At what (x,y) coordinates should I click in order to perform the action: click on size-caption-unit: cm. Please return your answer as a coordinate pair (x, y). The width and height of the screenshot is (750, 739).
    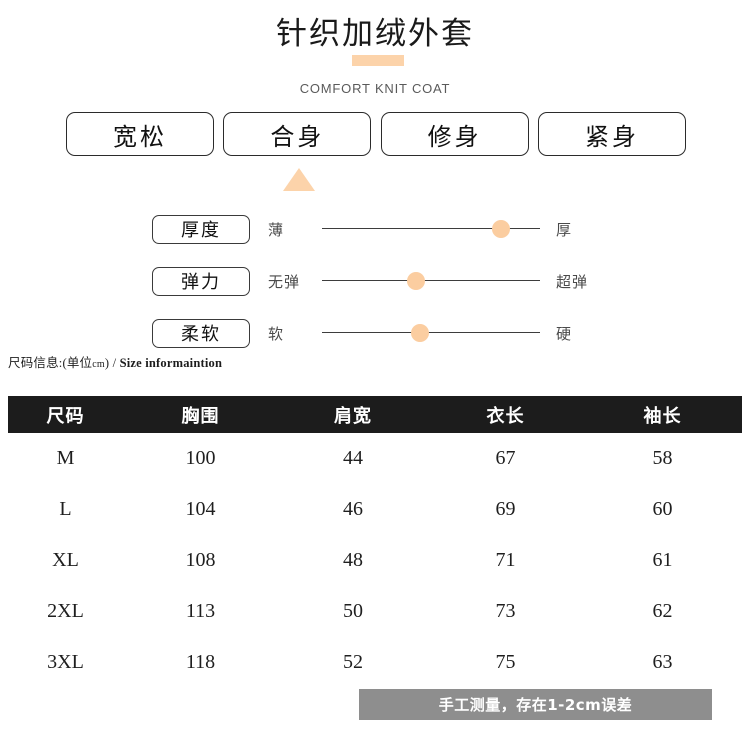
    Looking at the image, I should click on (98, 364).